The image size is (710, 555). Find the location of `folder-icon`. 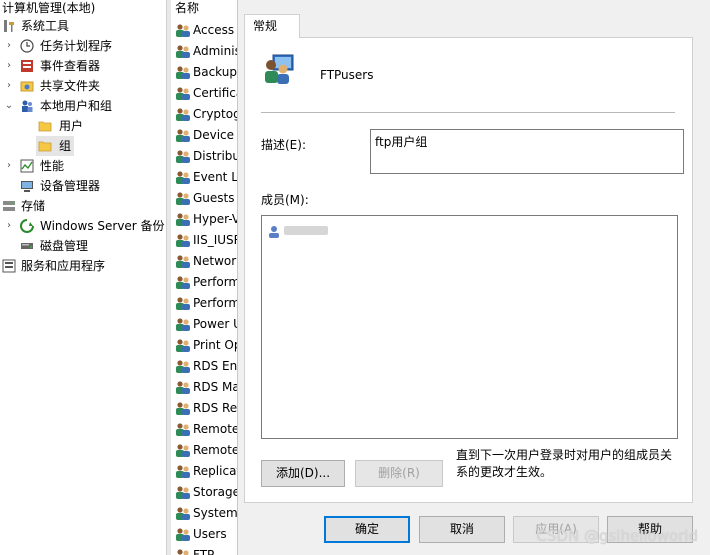

folder-icon is located at coordinates (45, 146).